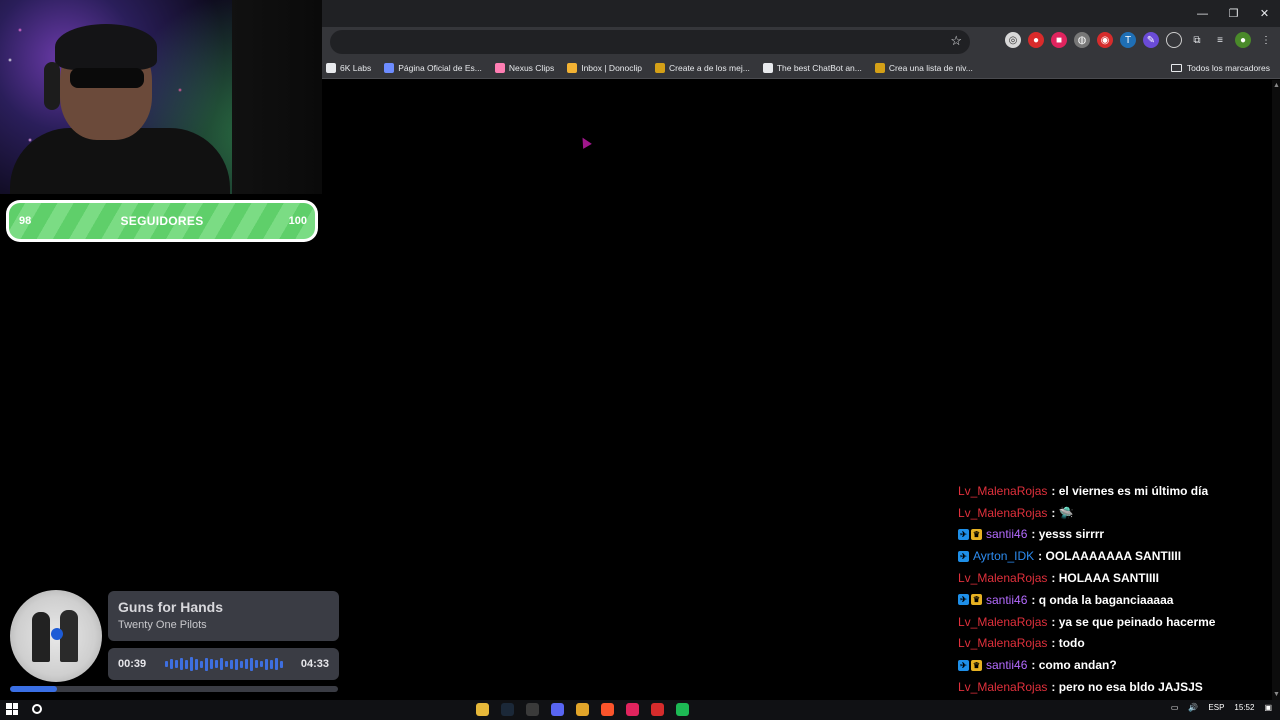 This screenshot has width=1280, height=720. Describe the element at coordinates (1062, 512) in the screenshot. I see `chat-text: : 🛸` at that location.